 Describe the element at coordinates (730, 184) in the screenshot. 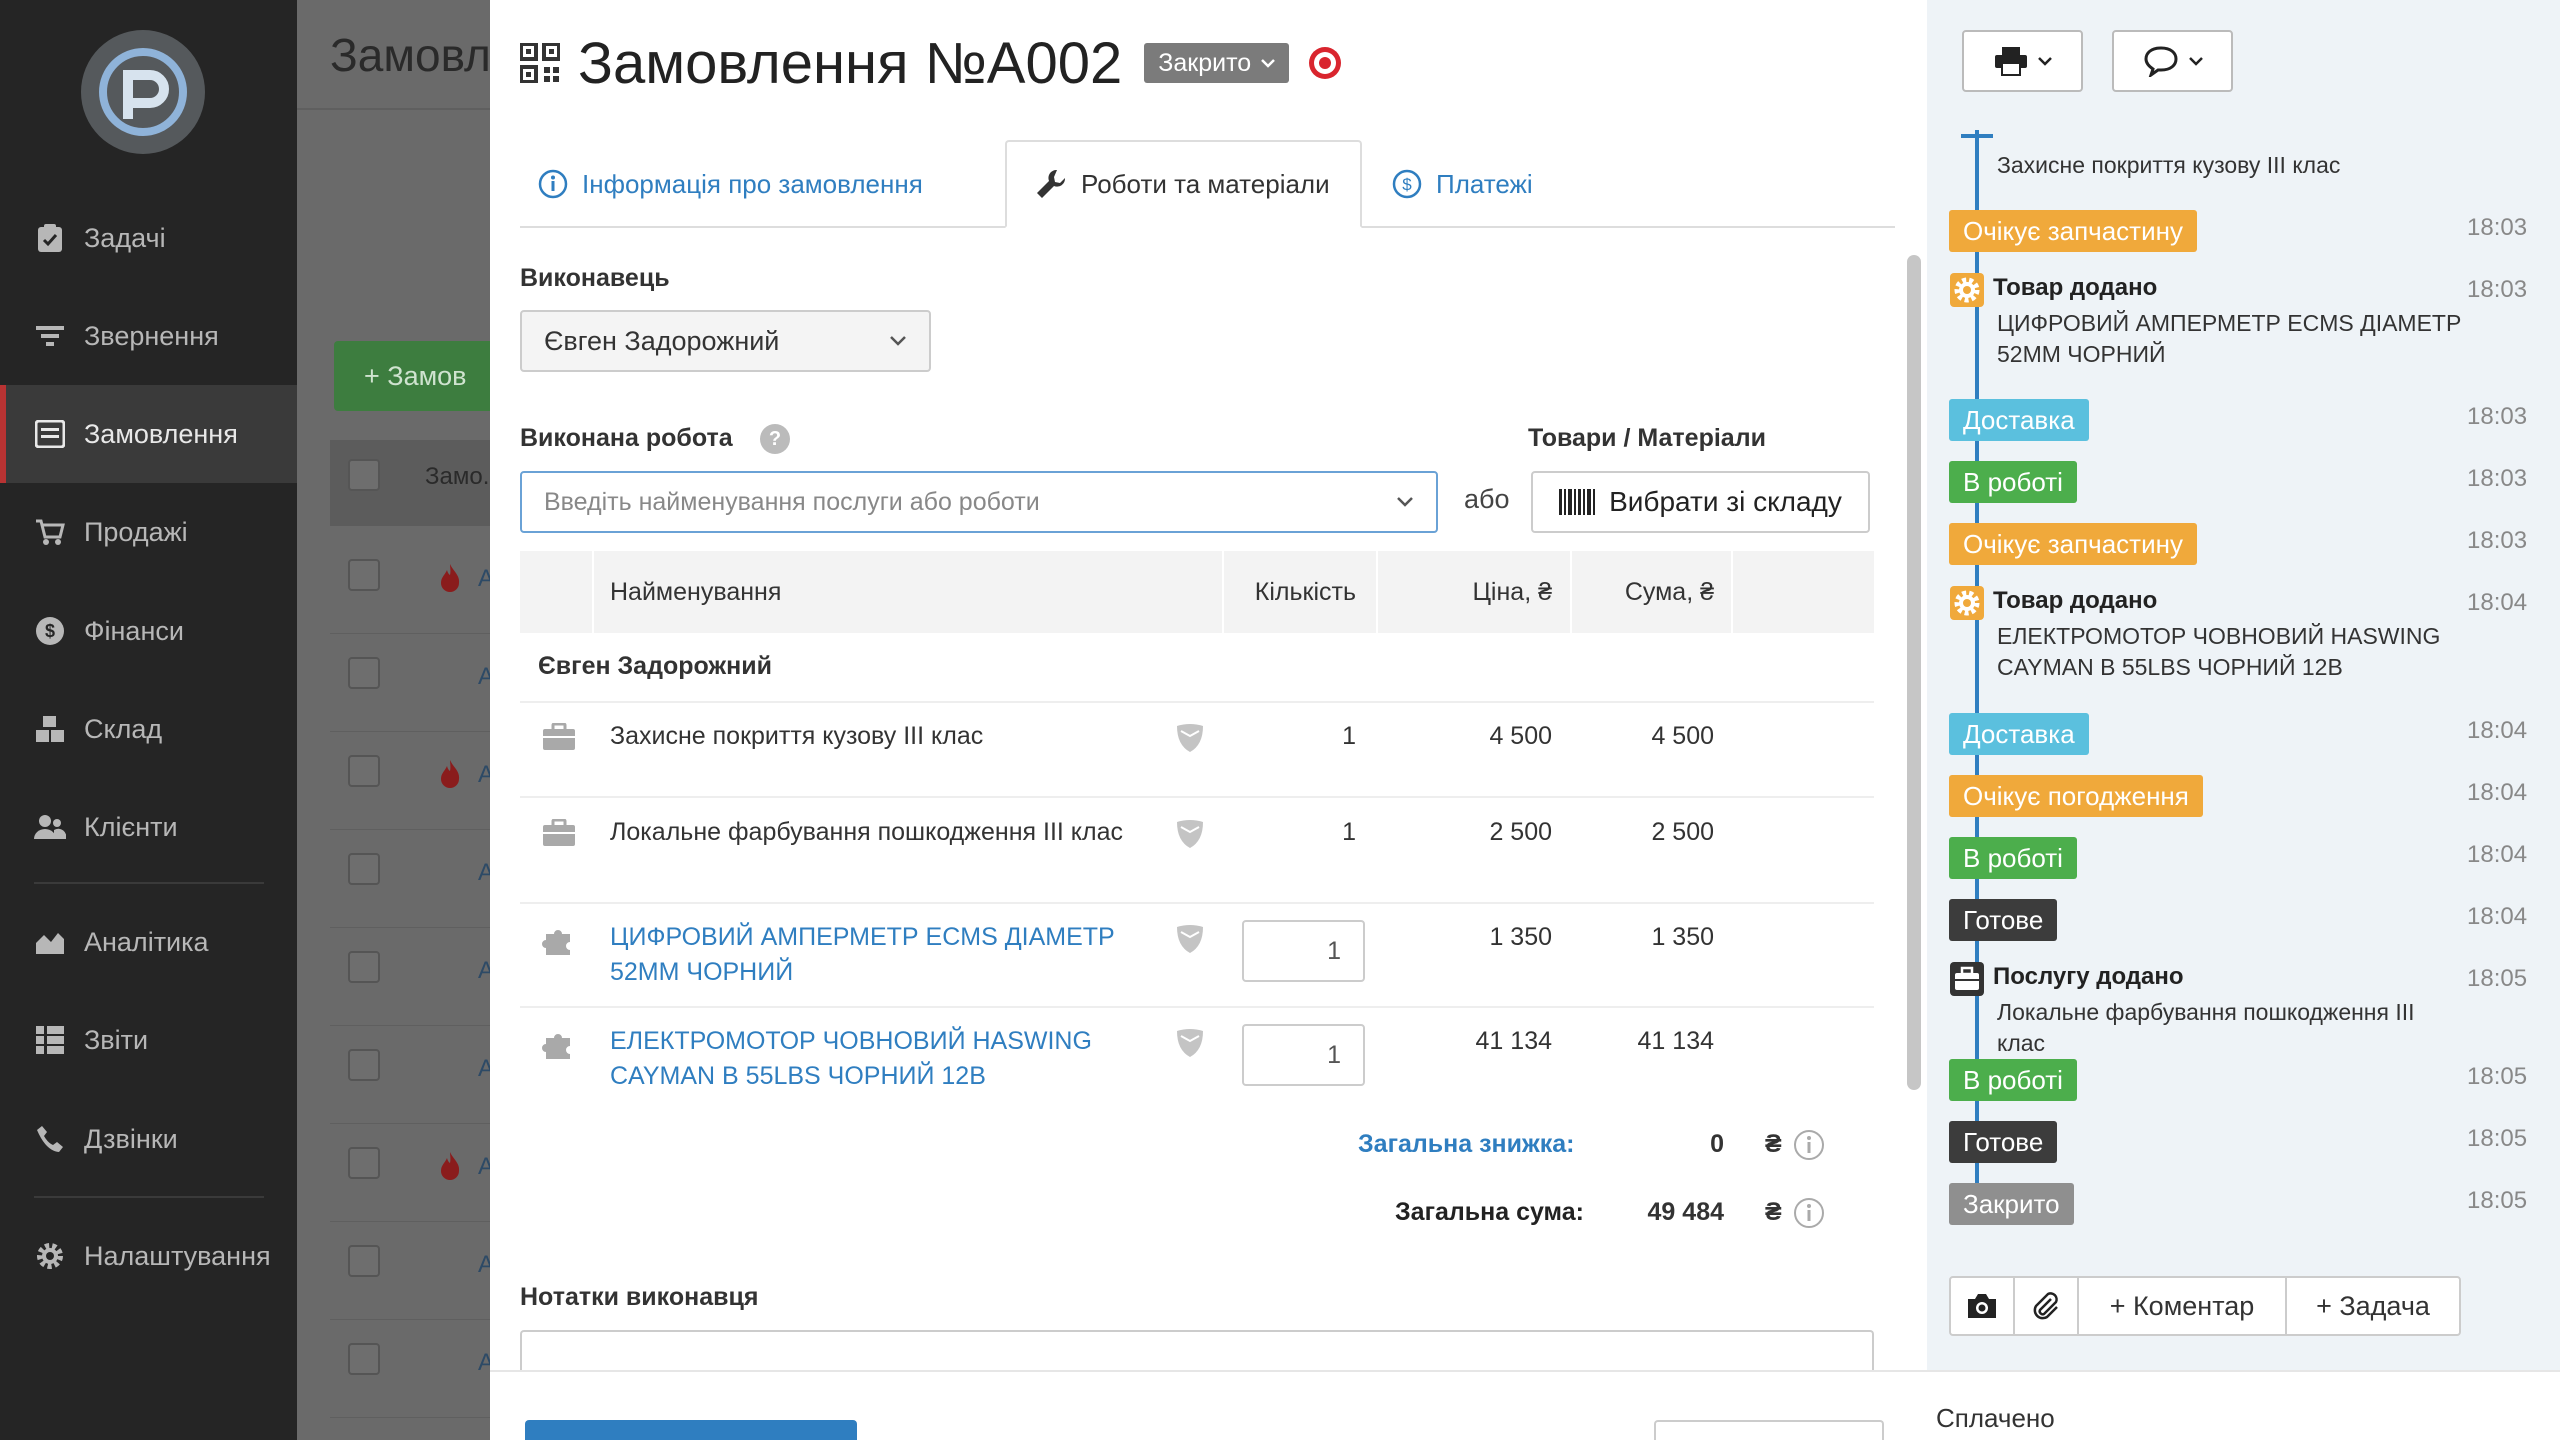

I see `tab-order-info: Інформація про замовлення` at that location.